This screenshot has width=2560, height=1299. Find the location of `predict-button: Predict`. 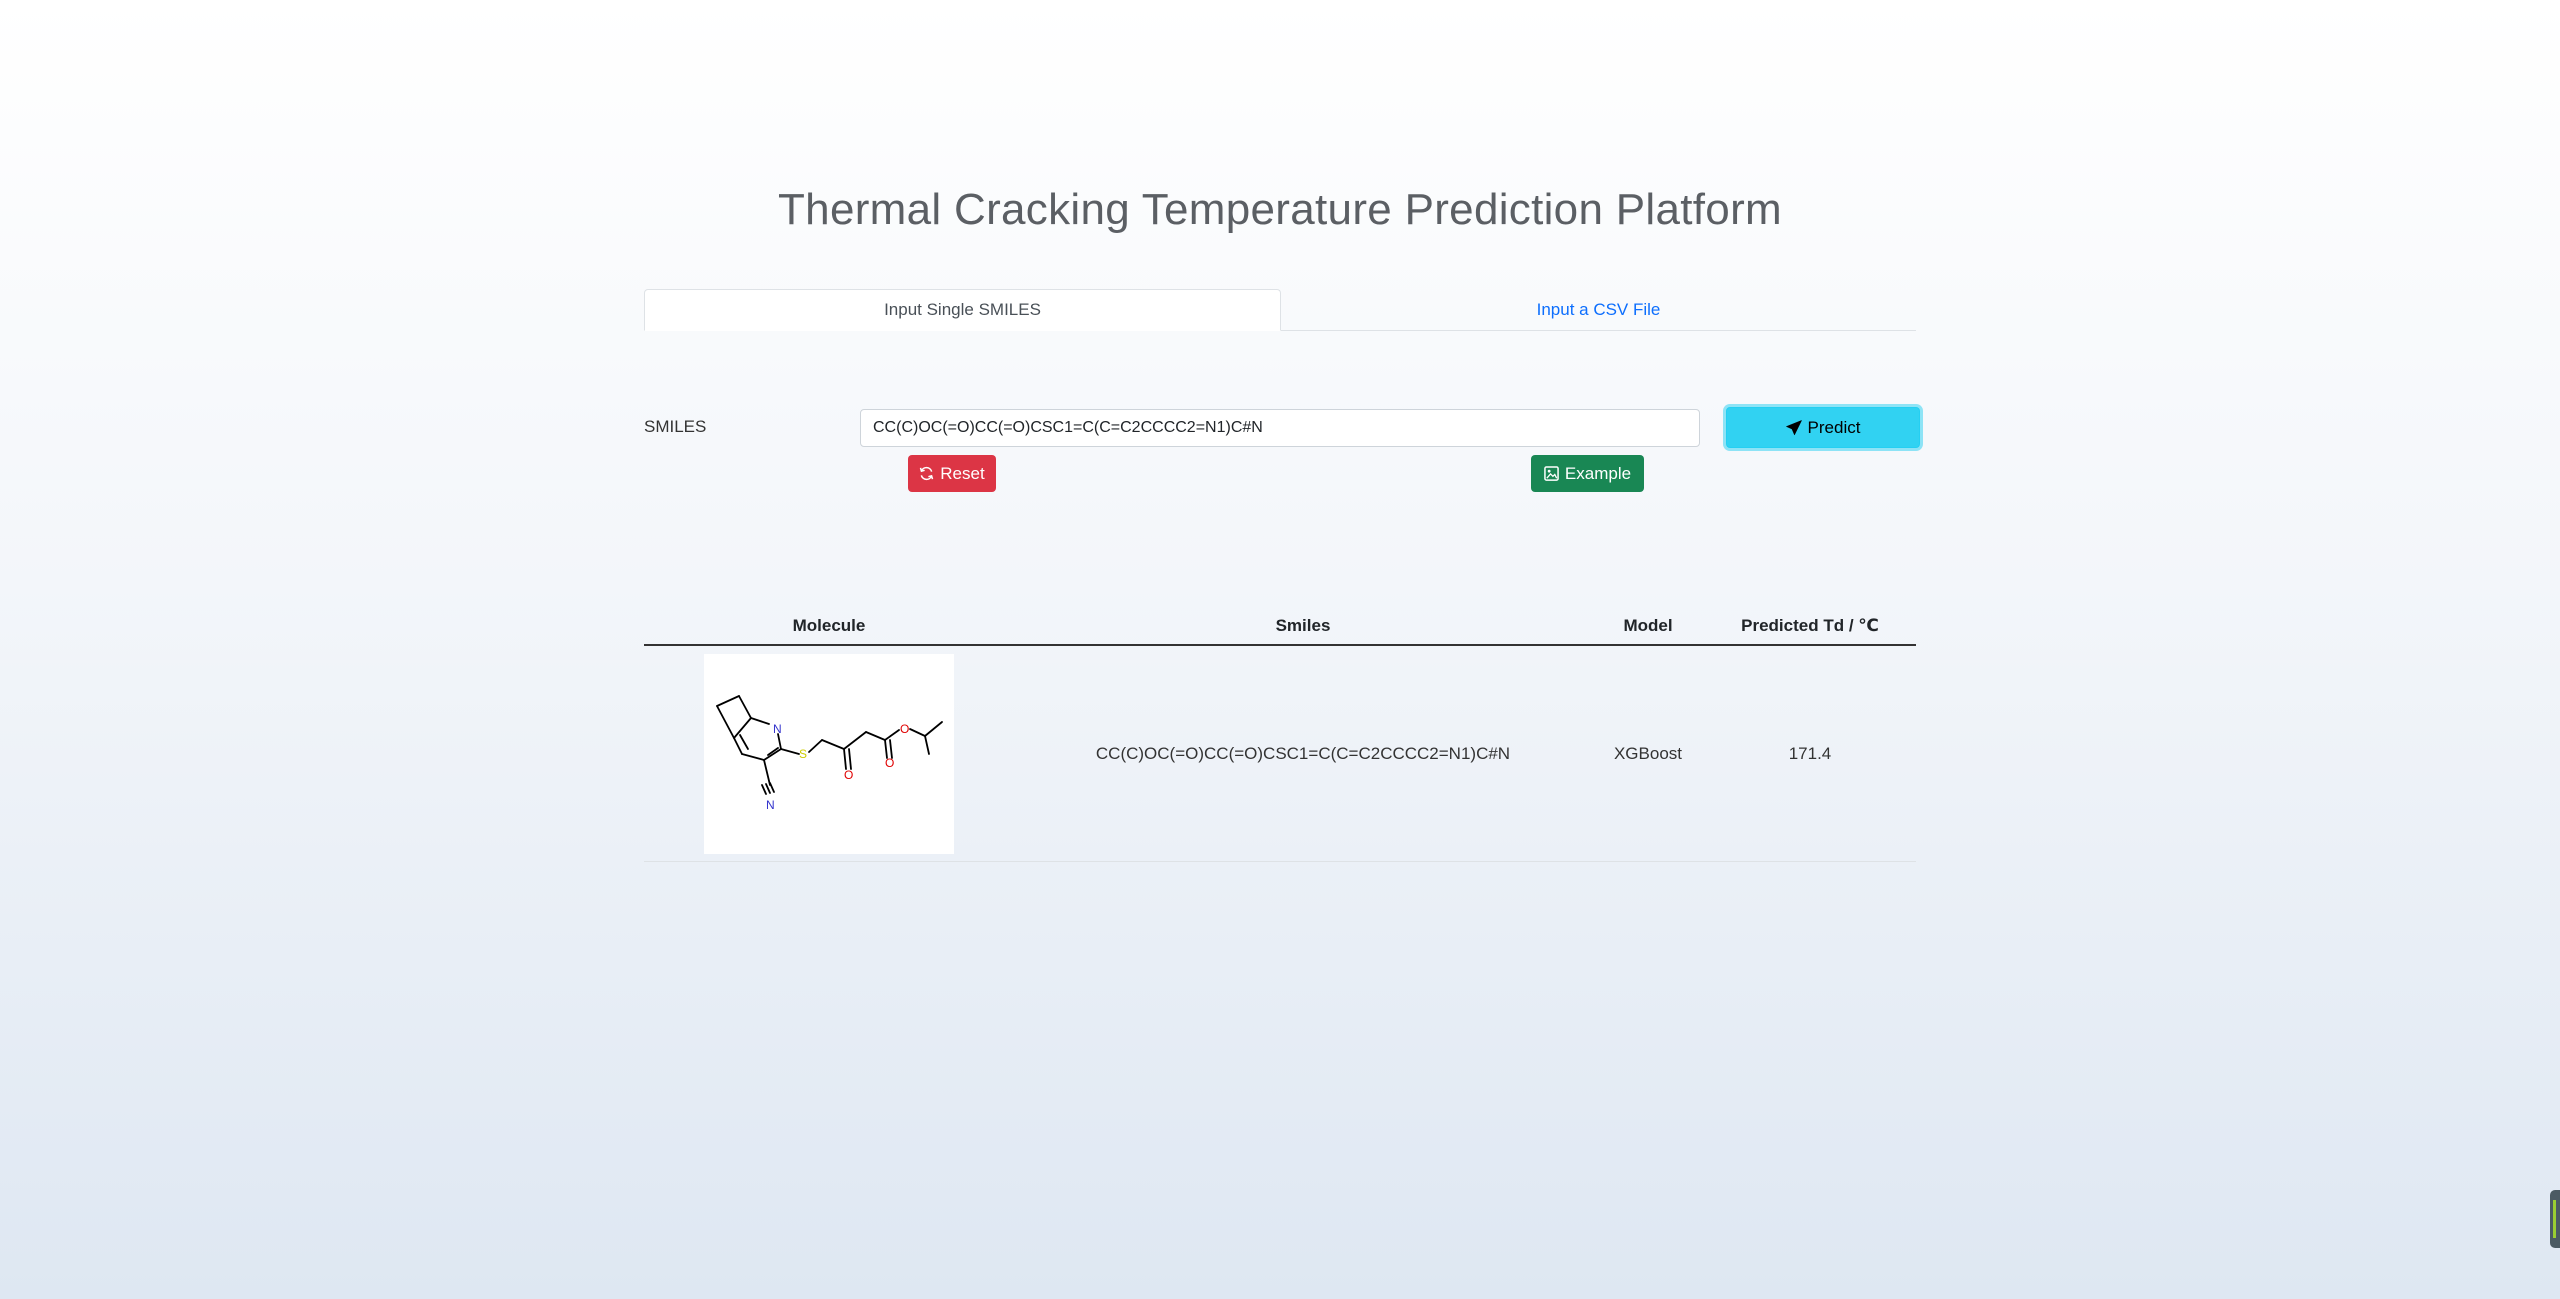

predict-button: Predict is located at coordinates (1823, 427).